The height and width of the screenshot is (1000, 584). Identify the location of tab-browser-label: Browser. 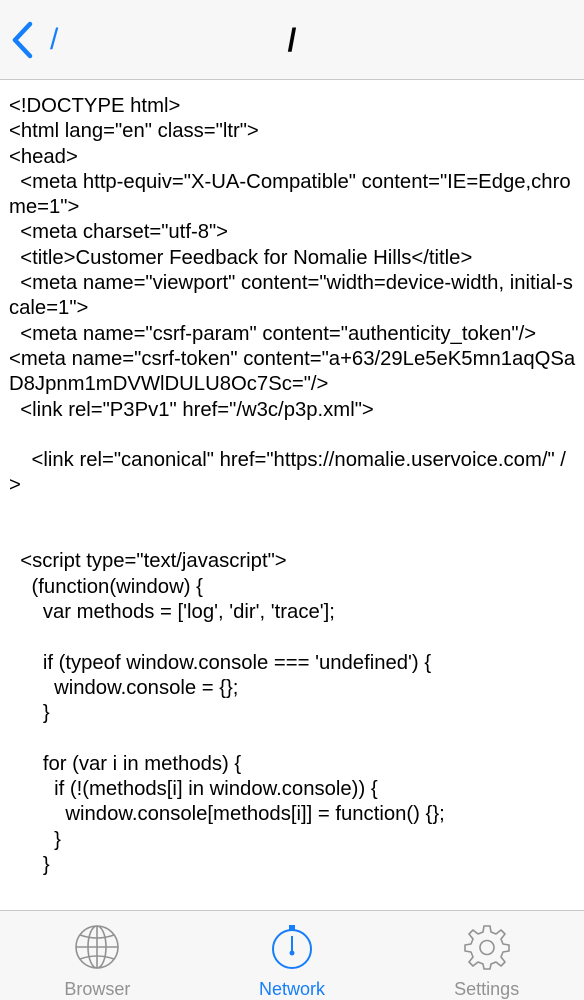
(97, 989).